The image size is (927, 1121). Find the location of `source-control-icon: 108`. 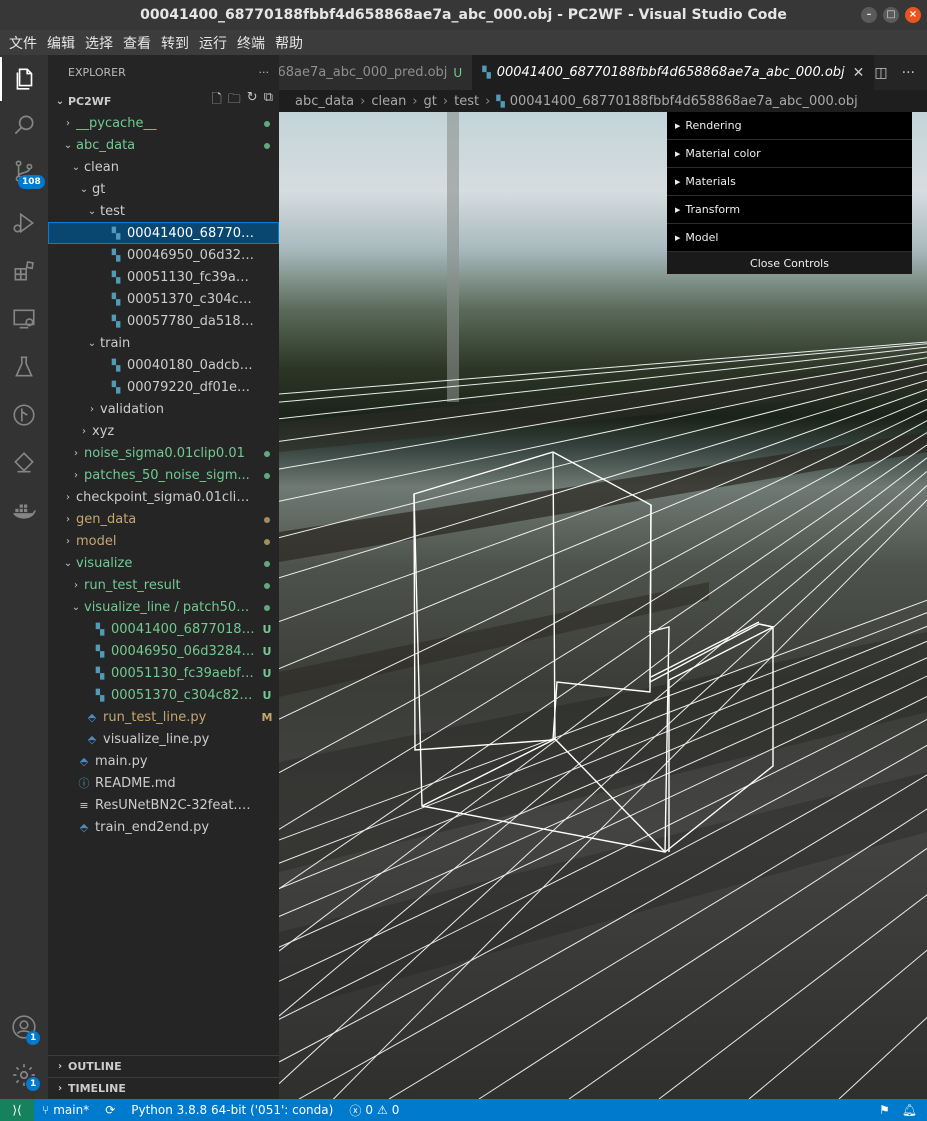

source-control-icon: 108 is located at coordinates (24, 171).